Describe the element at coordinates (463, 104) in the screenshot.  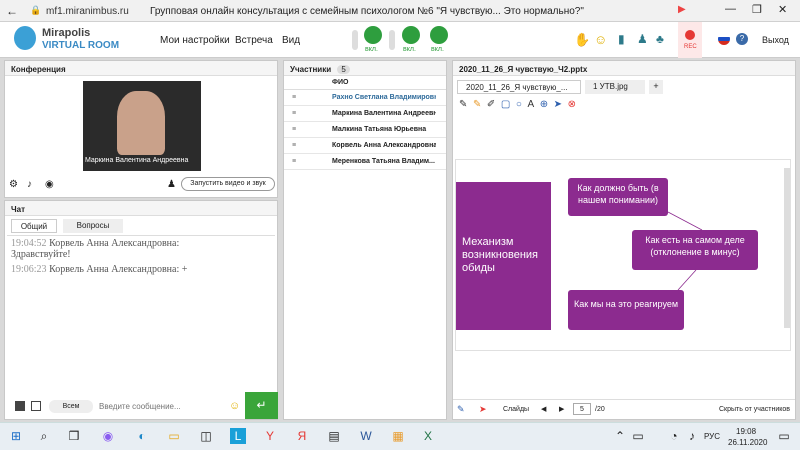
I see `pen-icon: ✎` at that location.